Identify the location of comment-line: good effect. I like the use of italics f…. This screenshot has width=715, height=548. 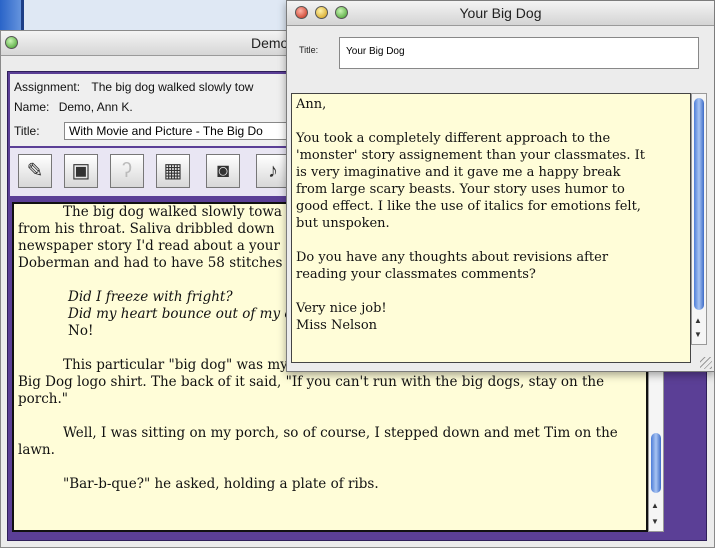
(468, 206).